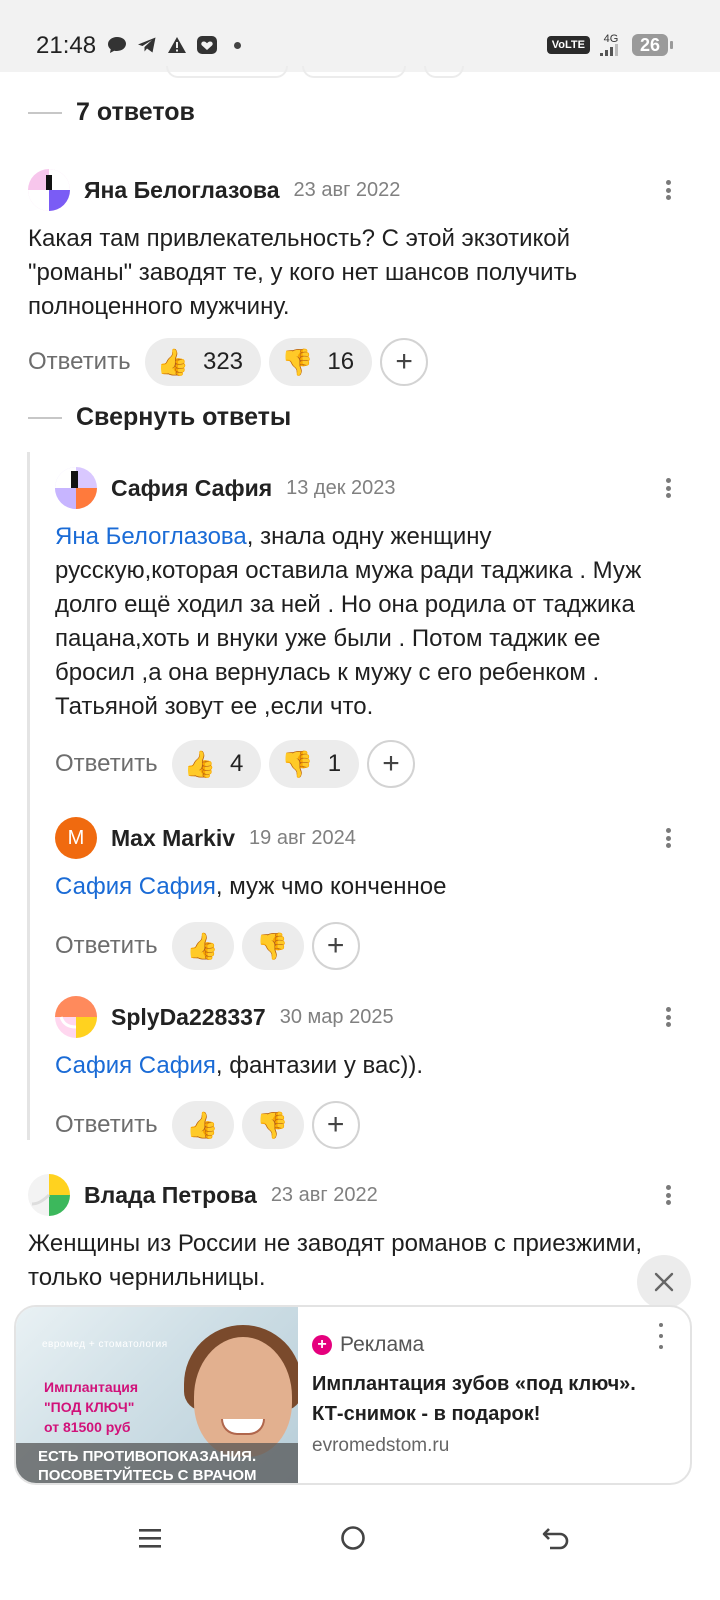  Describe the element at coordinates (188, 1017) in the screenshot. I see `comment-author: SplyDa228337` at that location.